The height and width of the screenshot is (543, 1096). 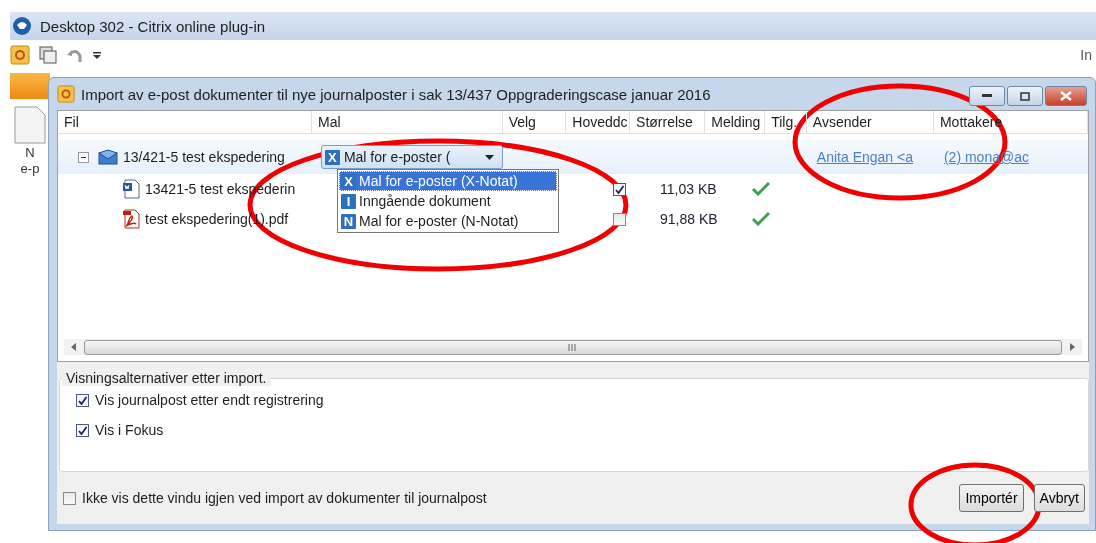 I want to click on column-header: Velg, so click(x=534, y=122).